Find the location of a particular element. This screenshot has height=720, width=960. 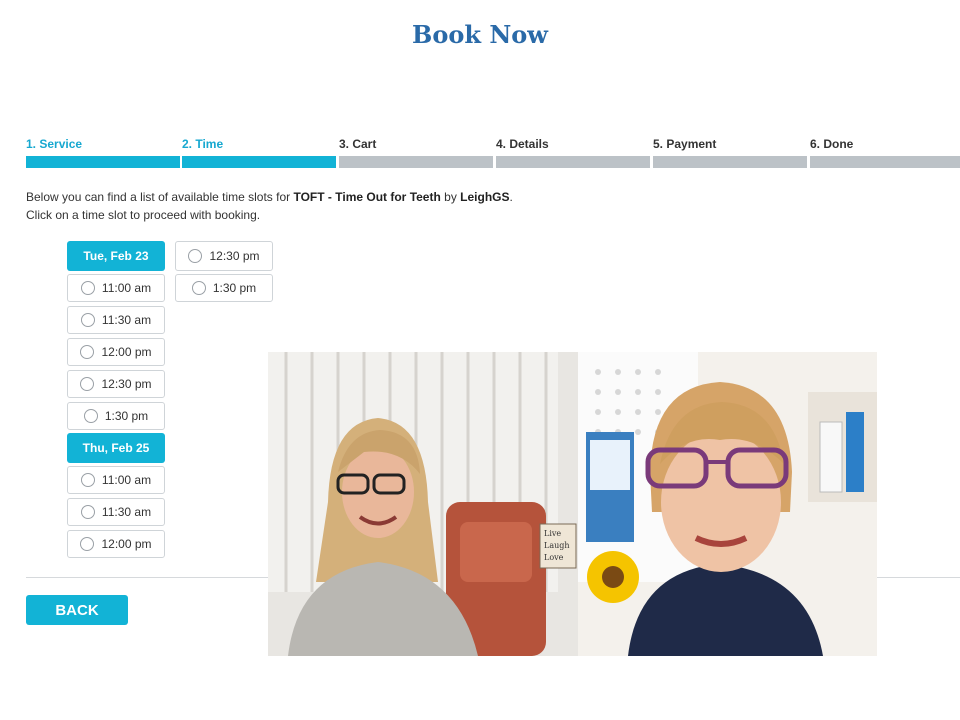

left-video-frame: Live Laugh Love is located at coordinates (423, 504).